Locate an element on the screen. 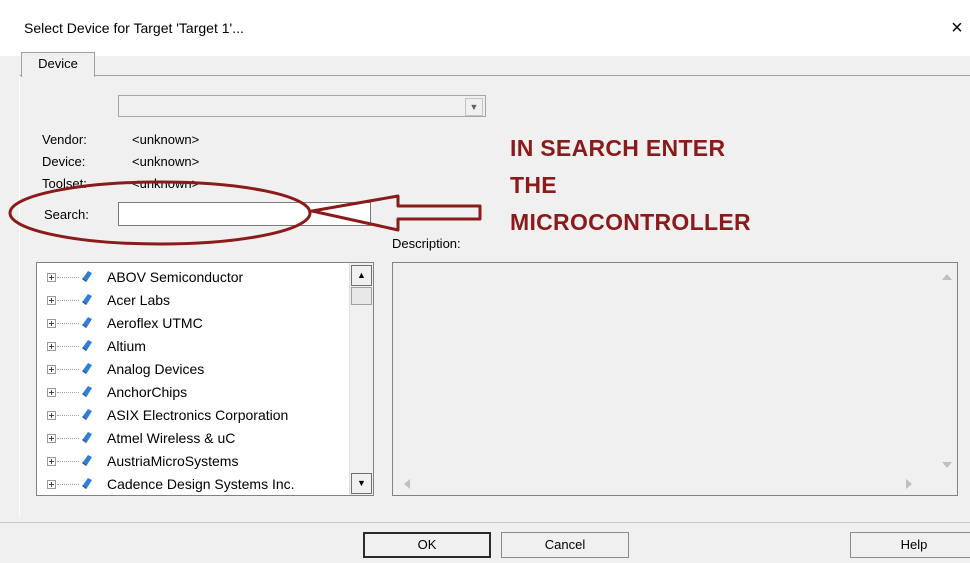 This screenshot has height=563, width=970. scroll-right-arrow-icon is located at coordinates (909, 484).